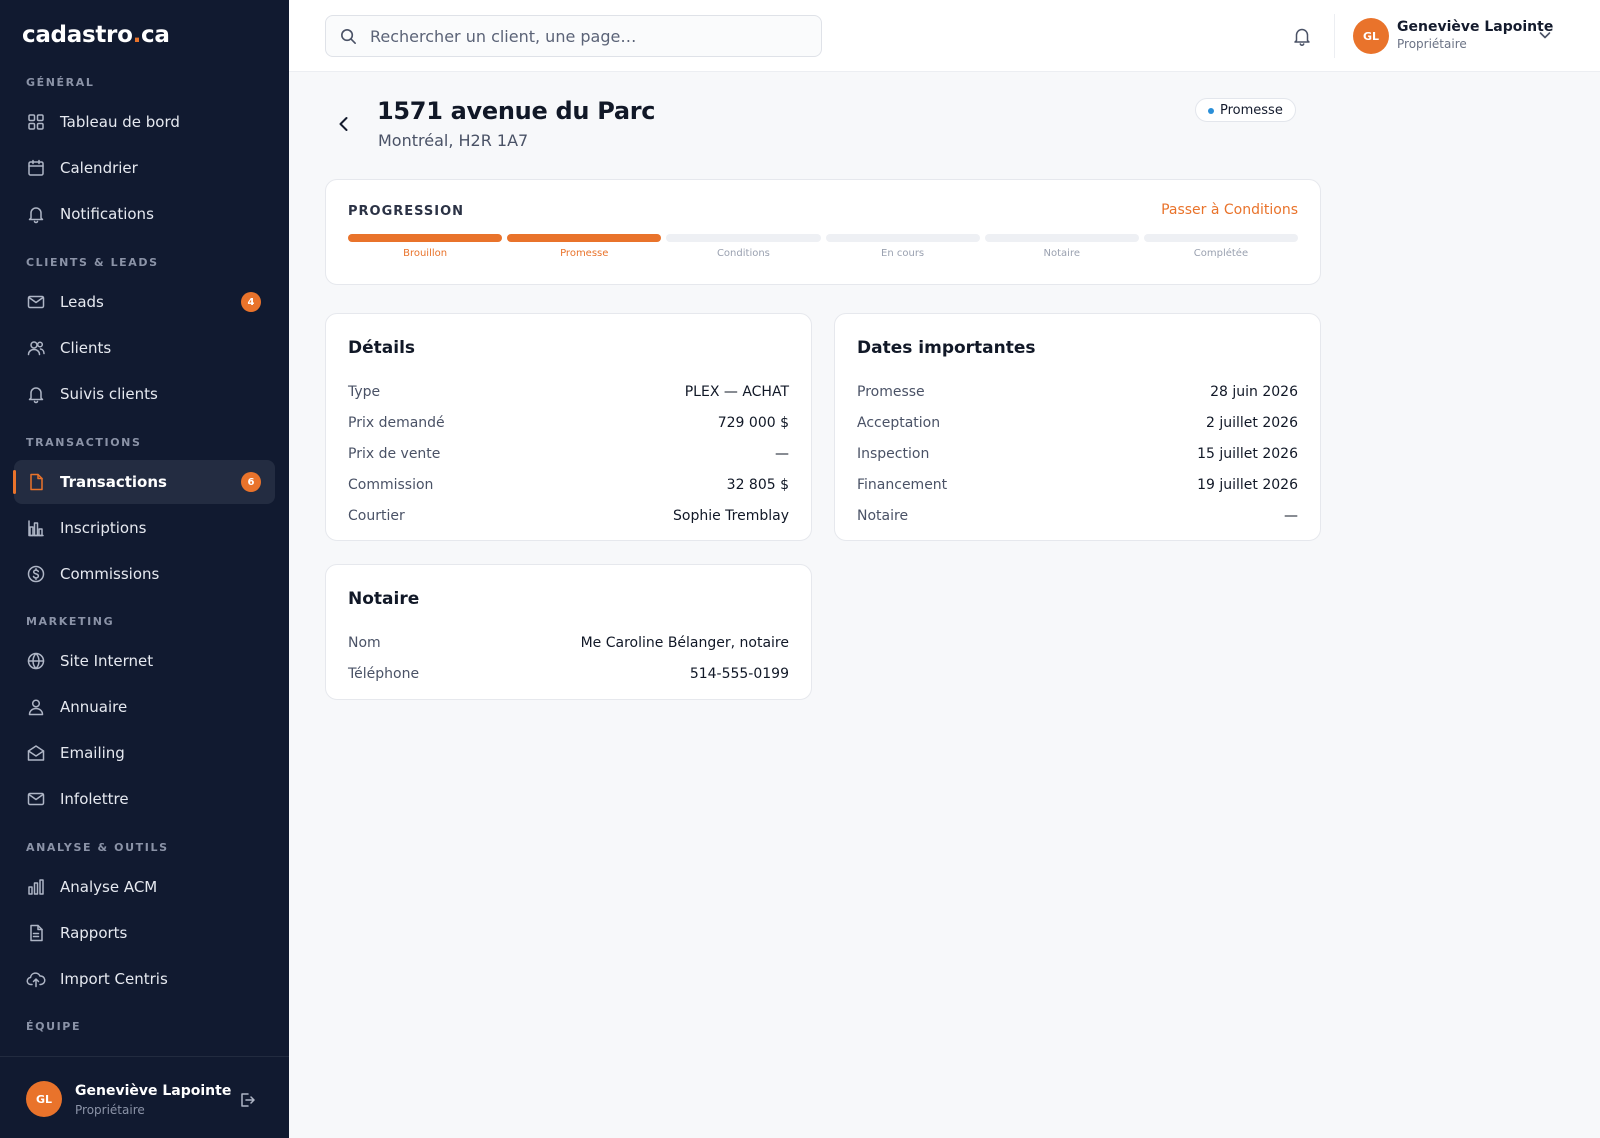 The width and height of the screenshot is (1600, 1138). I want to click on mail-icon, so click(36, 799).